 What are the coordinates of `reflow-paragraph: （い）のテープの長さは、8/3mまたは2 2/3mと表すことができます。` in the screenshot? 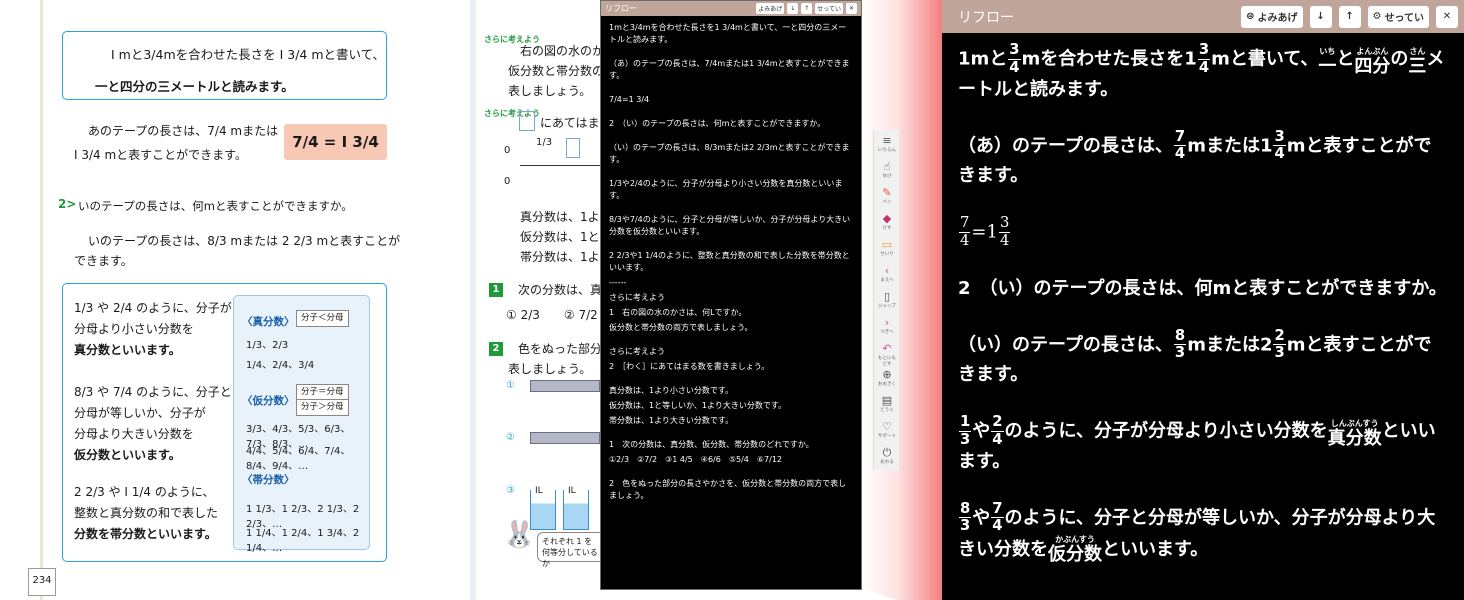 It's located at (729, 153).